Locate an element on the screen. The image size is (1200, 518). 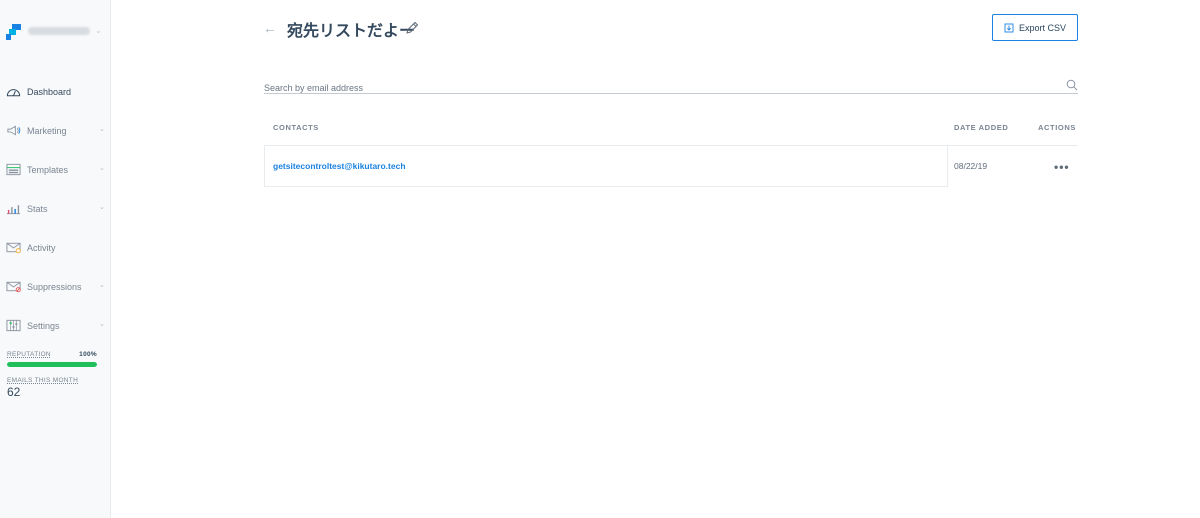
stats-icon is located at coordinates (13, 208).